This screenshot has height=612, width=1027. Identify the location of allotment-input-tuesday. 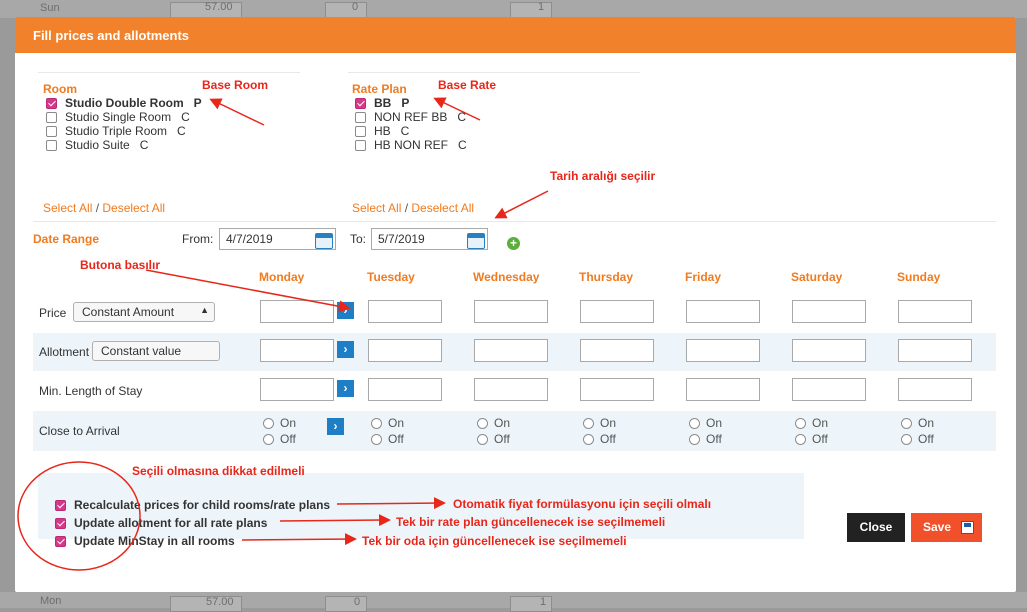
(405, 350).